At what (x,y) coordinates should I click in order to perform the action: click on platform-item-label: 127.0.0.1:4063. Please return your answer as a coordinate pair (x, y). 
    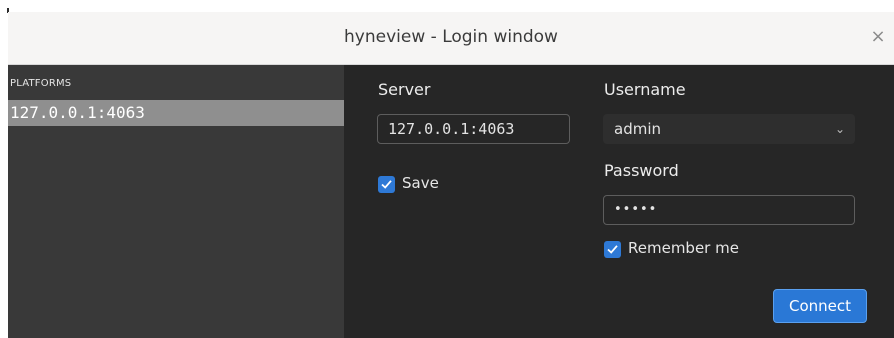
    Looking at the image, I should click on (77, 112).